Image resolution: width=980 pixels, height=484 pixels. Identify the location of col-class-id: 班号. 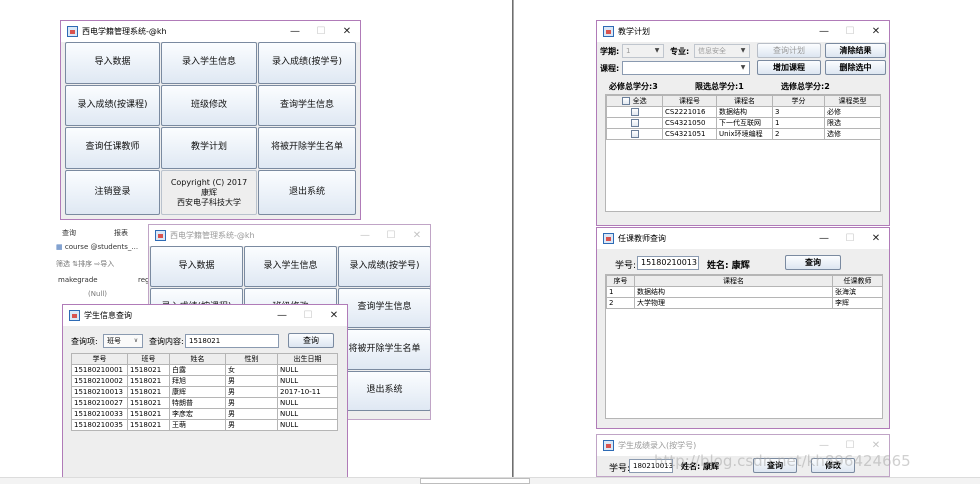
(148, 359).